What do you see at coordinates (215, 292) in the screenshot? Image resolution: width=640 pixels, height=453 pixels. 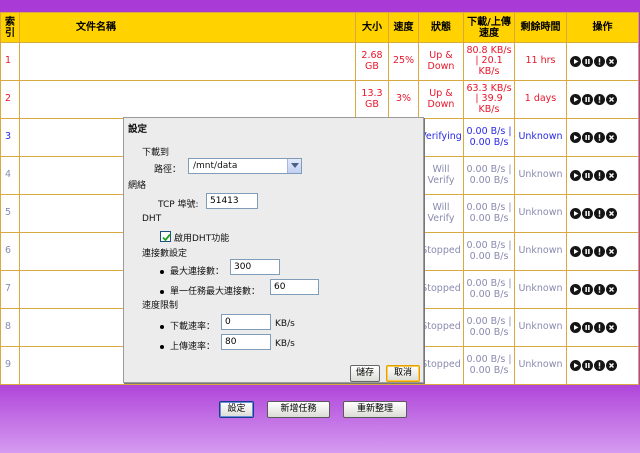 I see `per-task-connections-text: 單一任務最大連接數：` at bounding box center [215, 292].